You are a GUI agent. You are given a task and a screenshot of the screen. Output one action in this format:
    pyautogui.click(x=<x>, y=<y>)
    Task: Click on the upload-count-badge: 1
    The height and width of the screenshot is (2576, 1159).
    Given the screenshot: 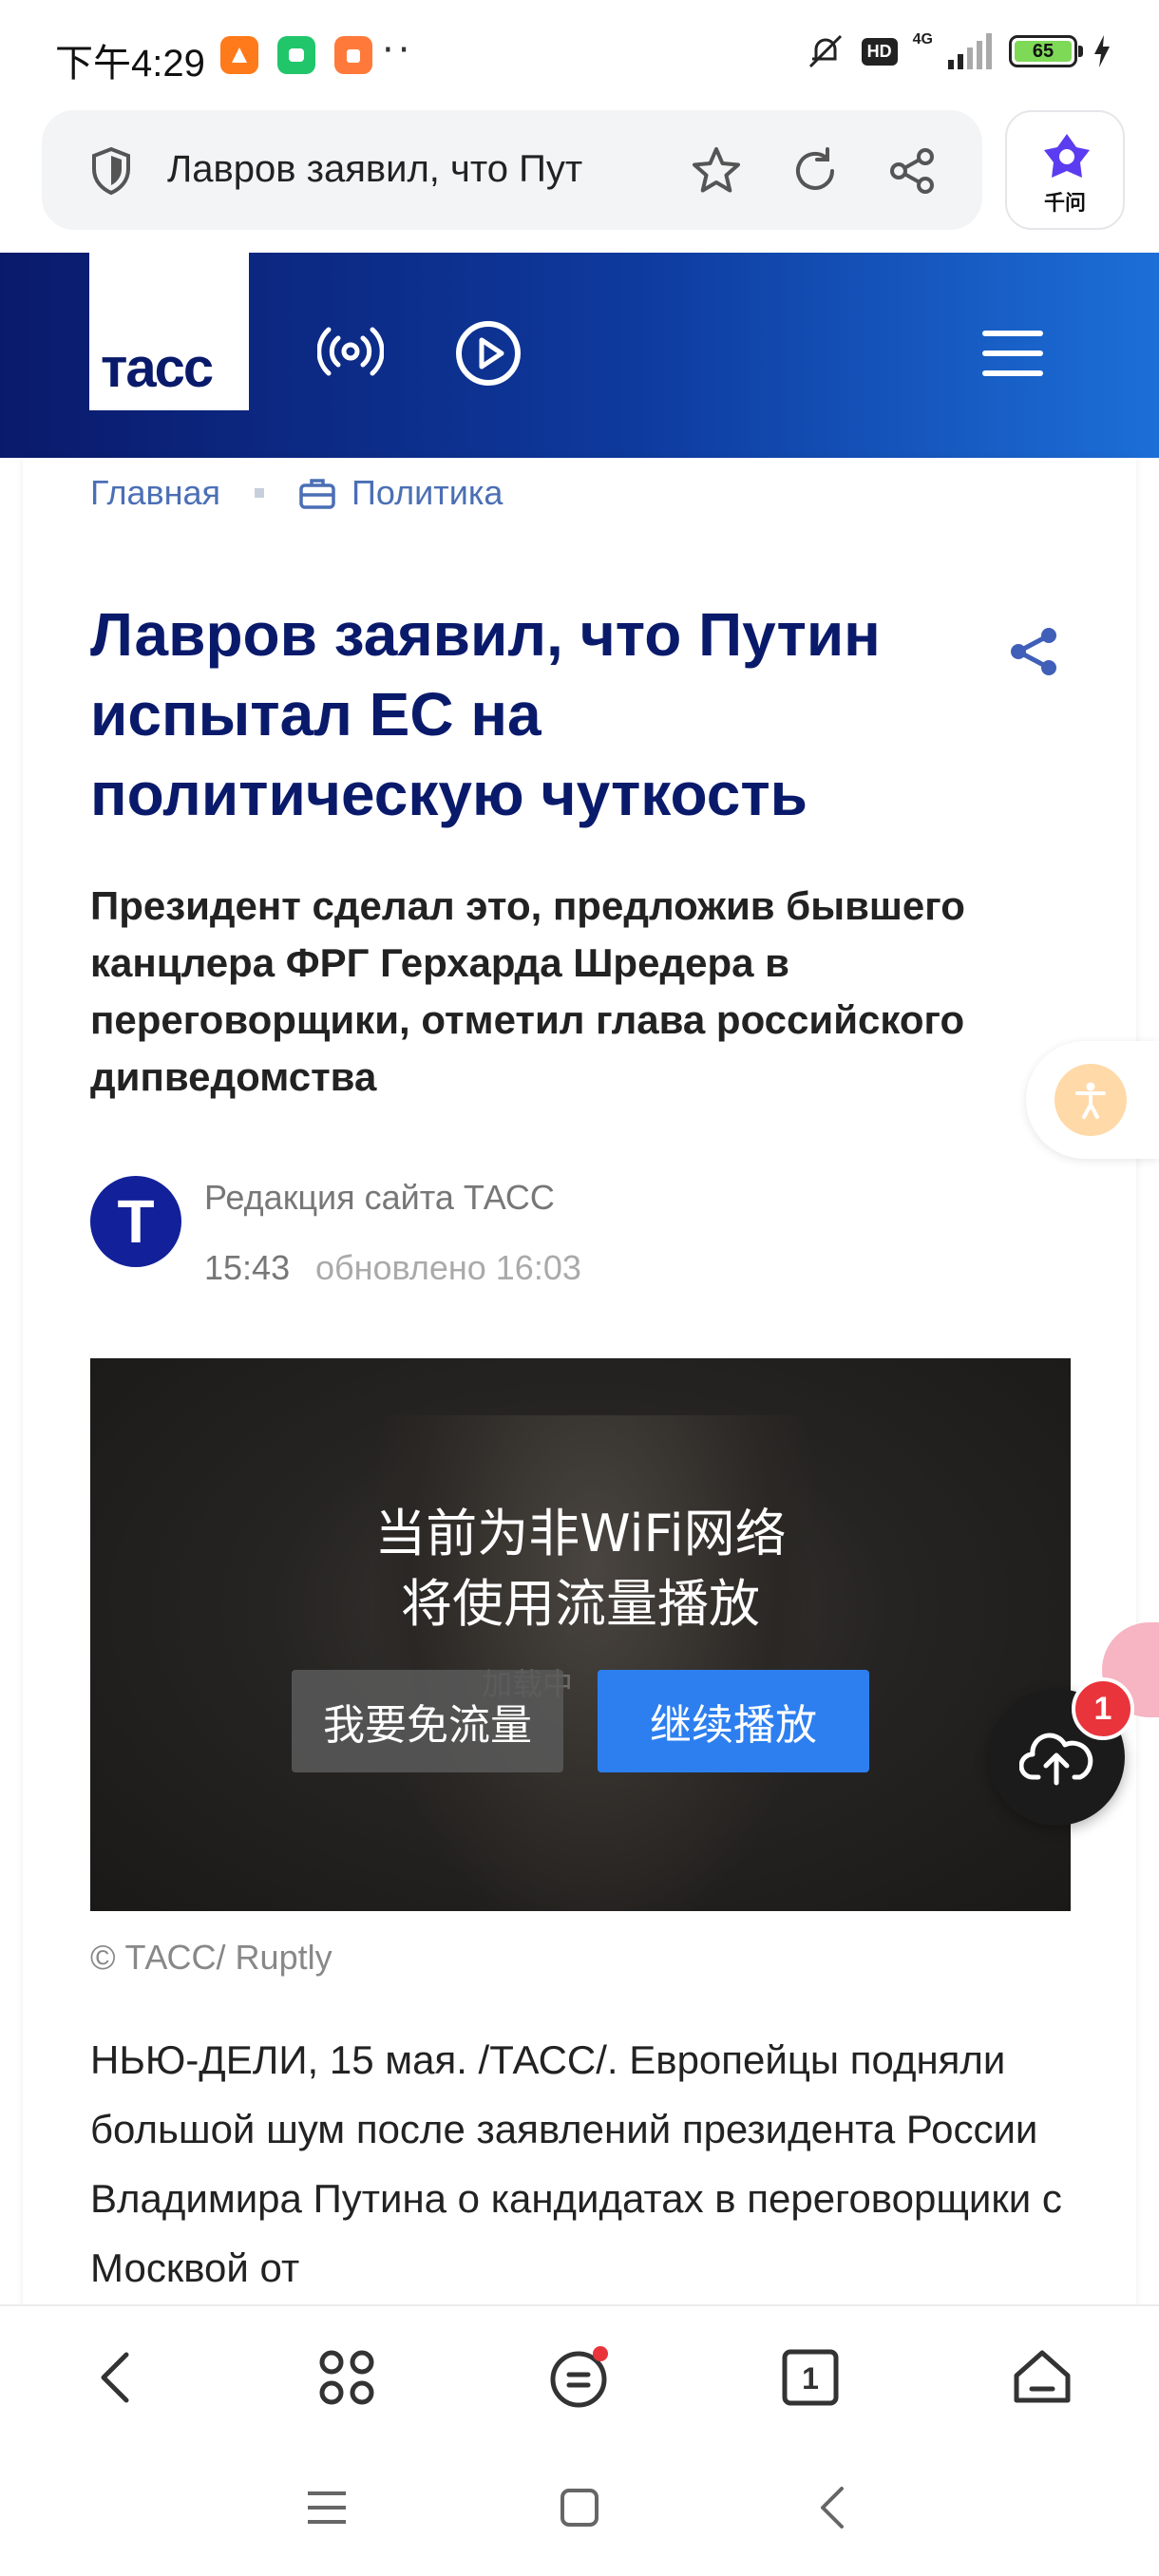 What is the action you would take?
    pyautogui.click(x=1103, y=1708)
    